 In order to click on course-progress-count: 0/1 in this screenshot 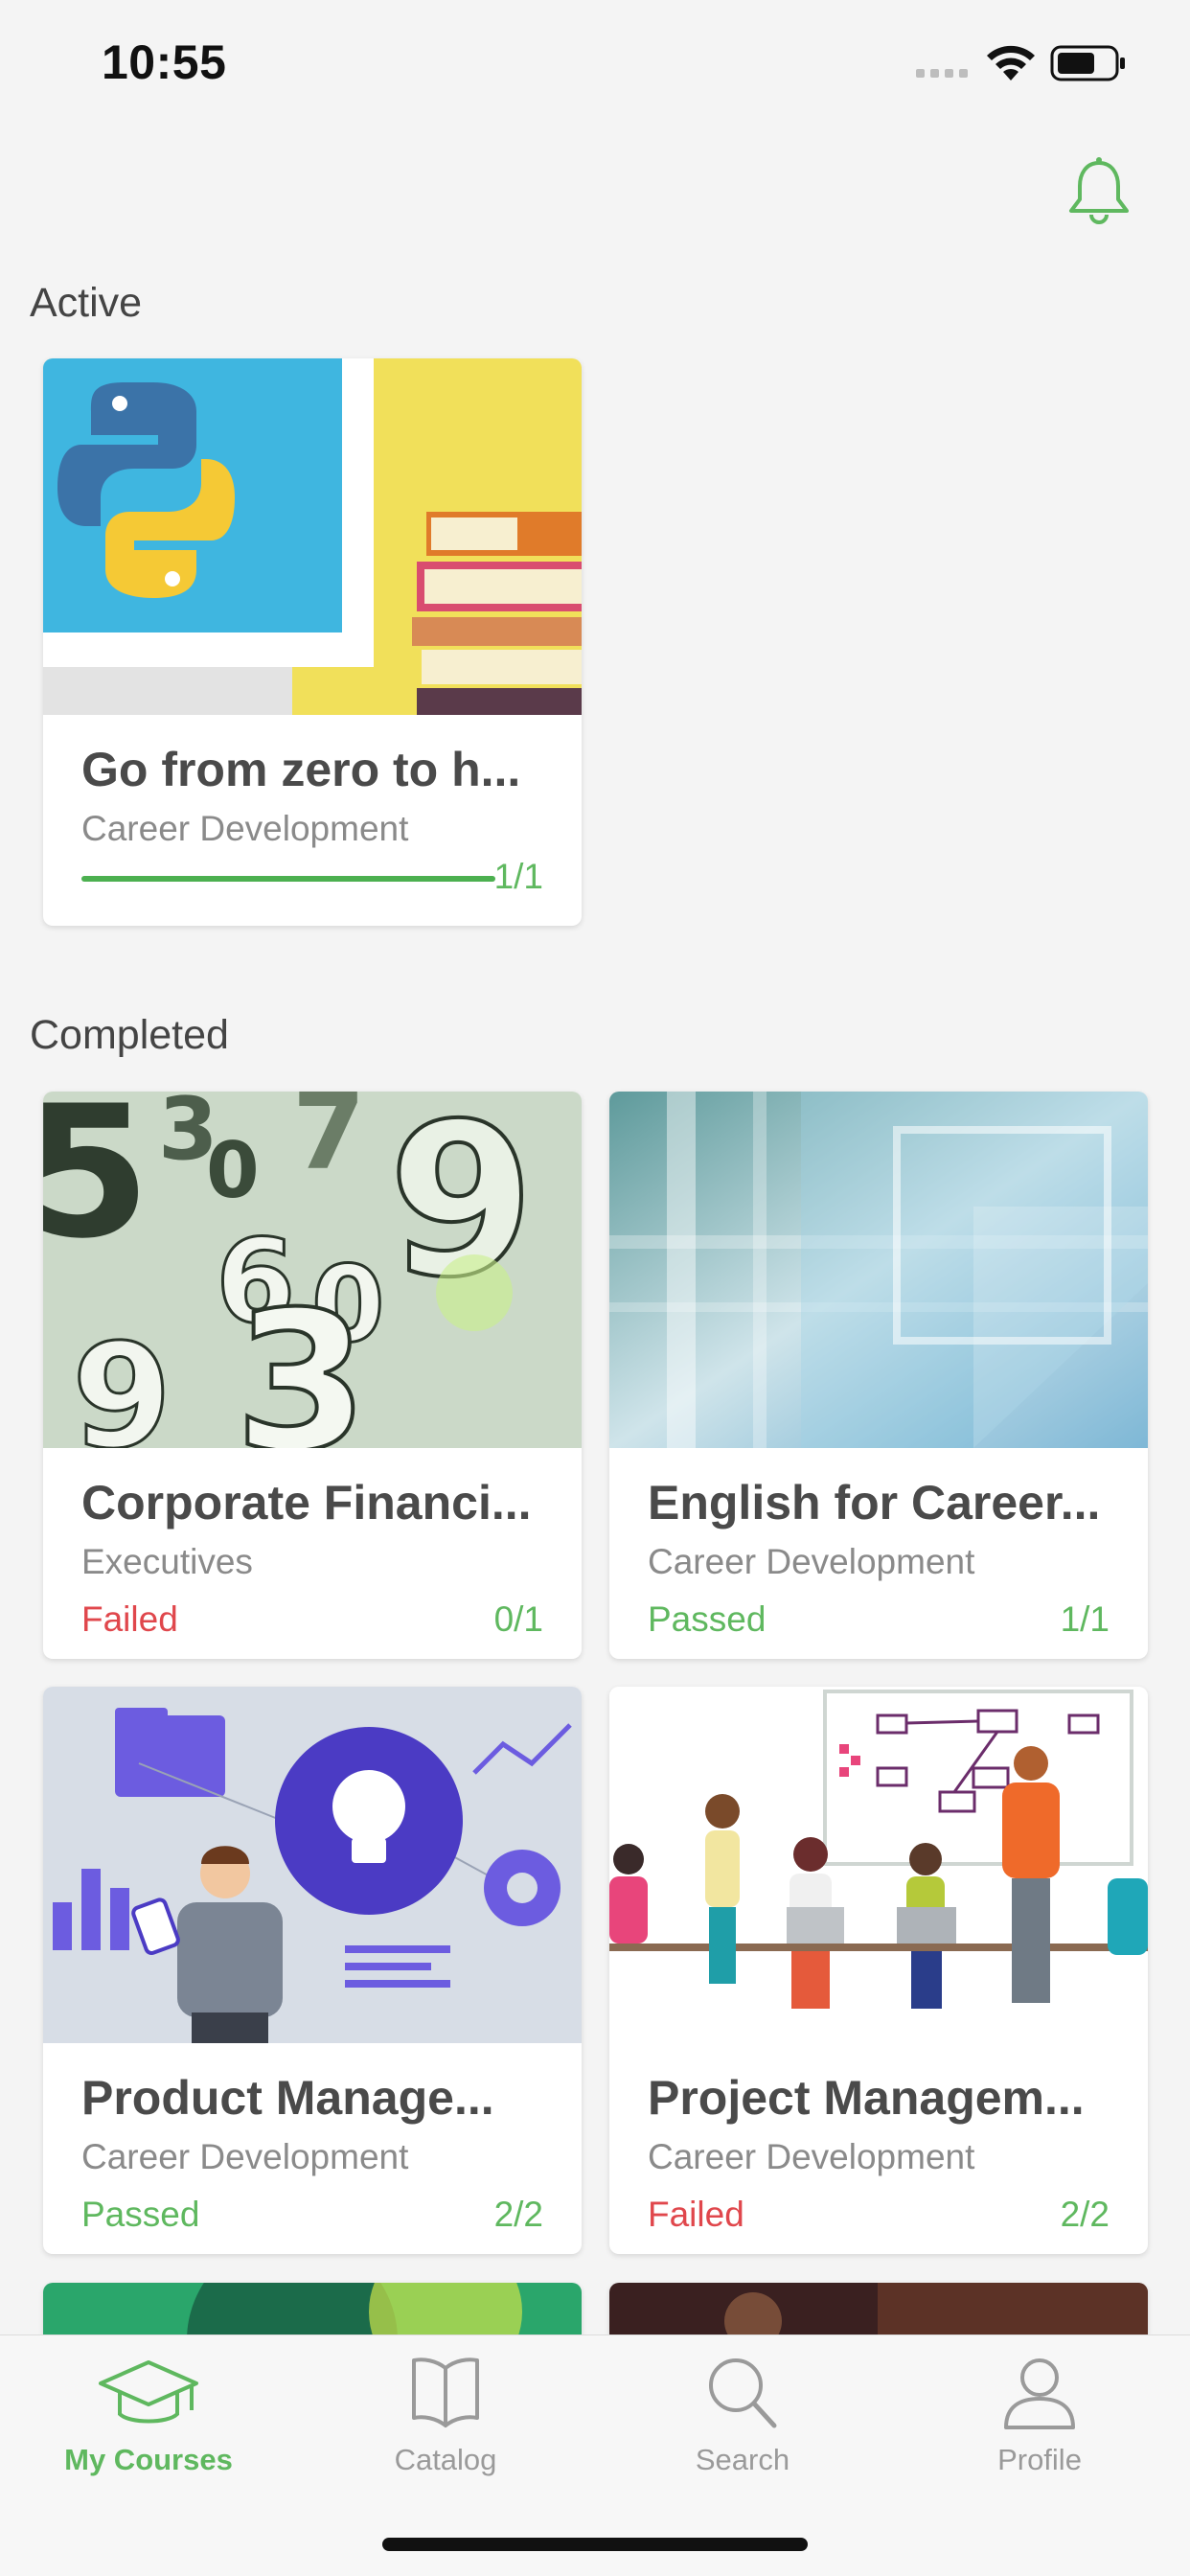, I will do `click(518, 1619)`.